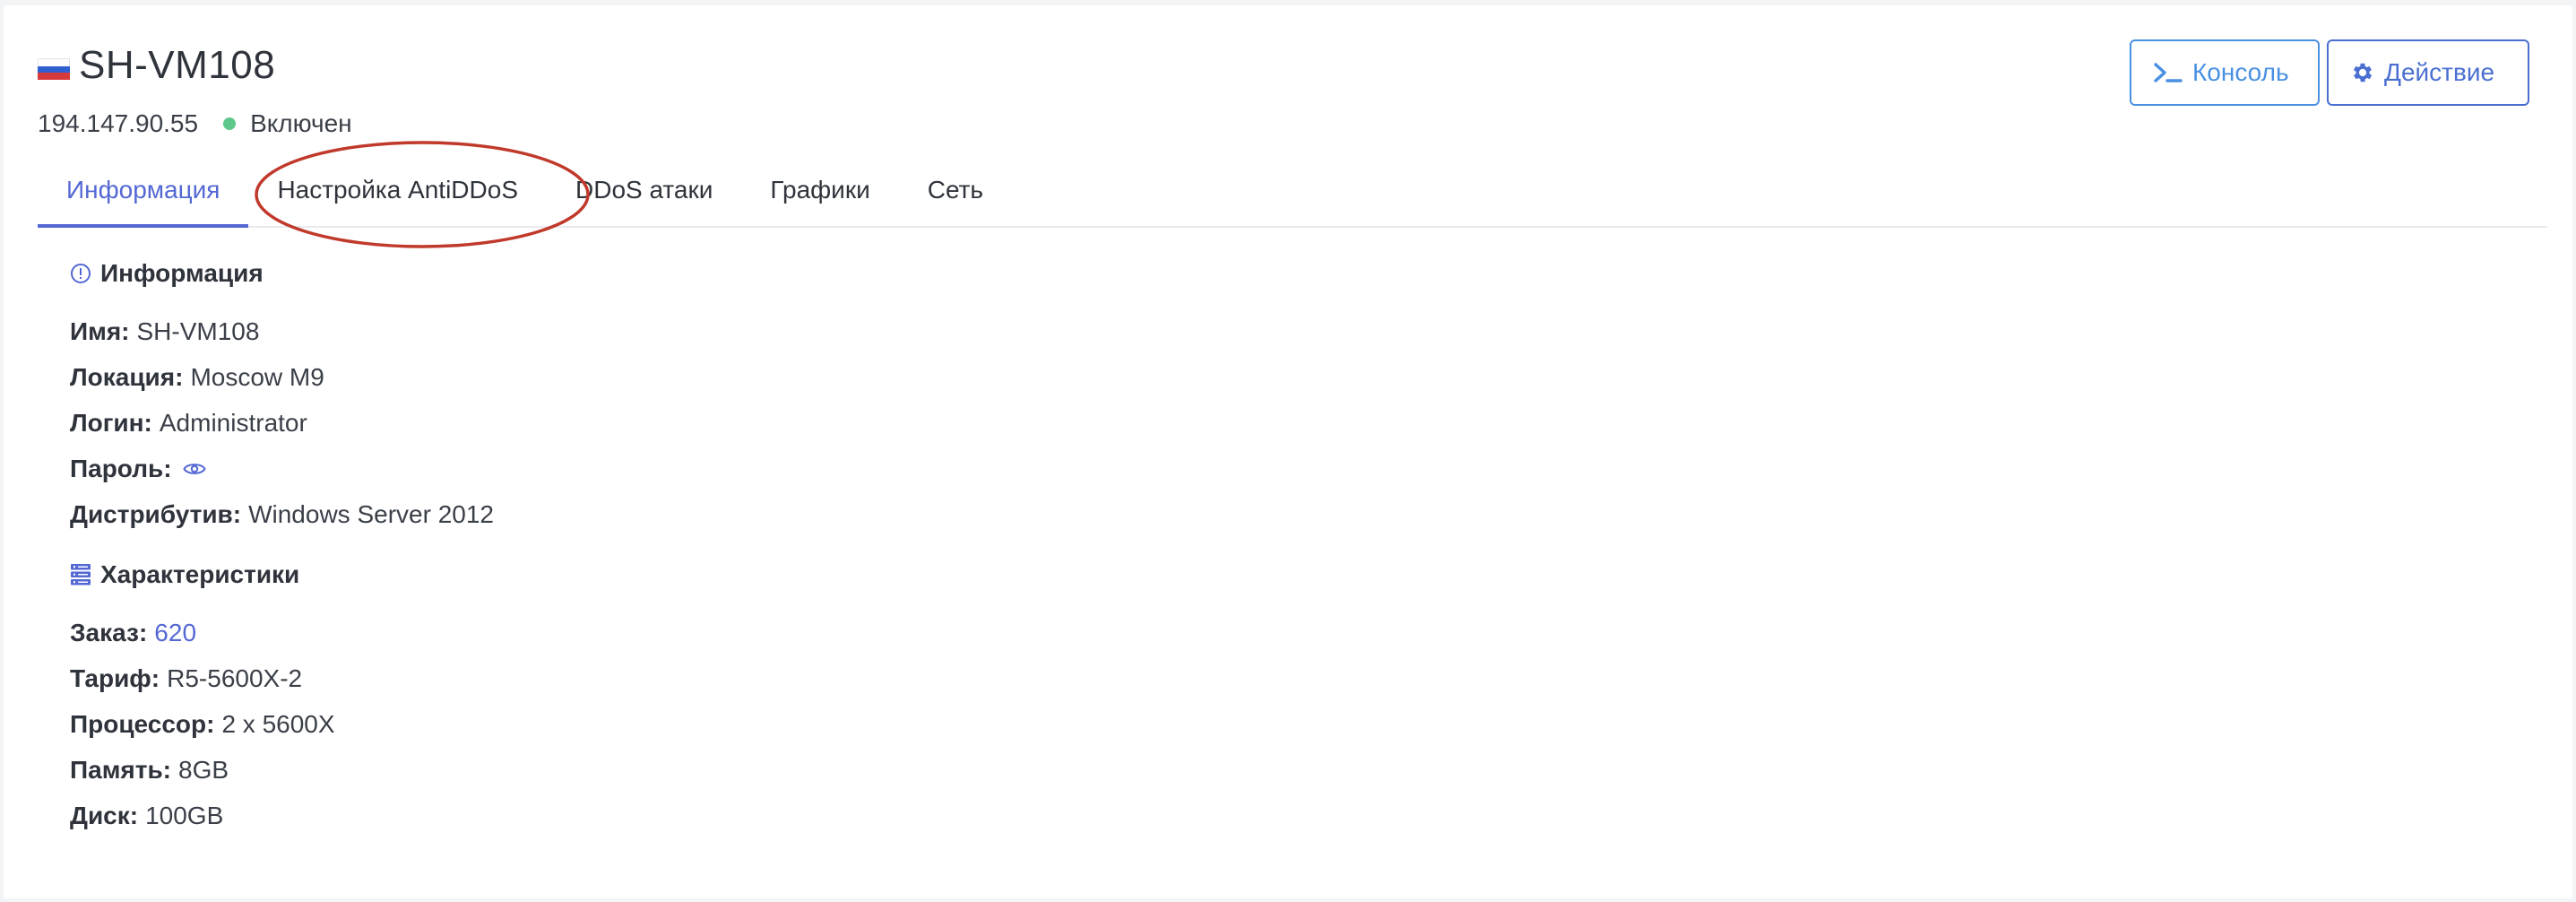  I want to click on tab-antiddos-settings: Настройка AntiDDoS, so click(397, 190).